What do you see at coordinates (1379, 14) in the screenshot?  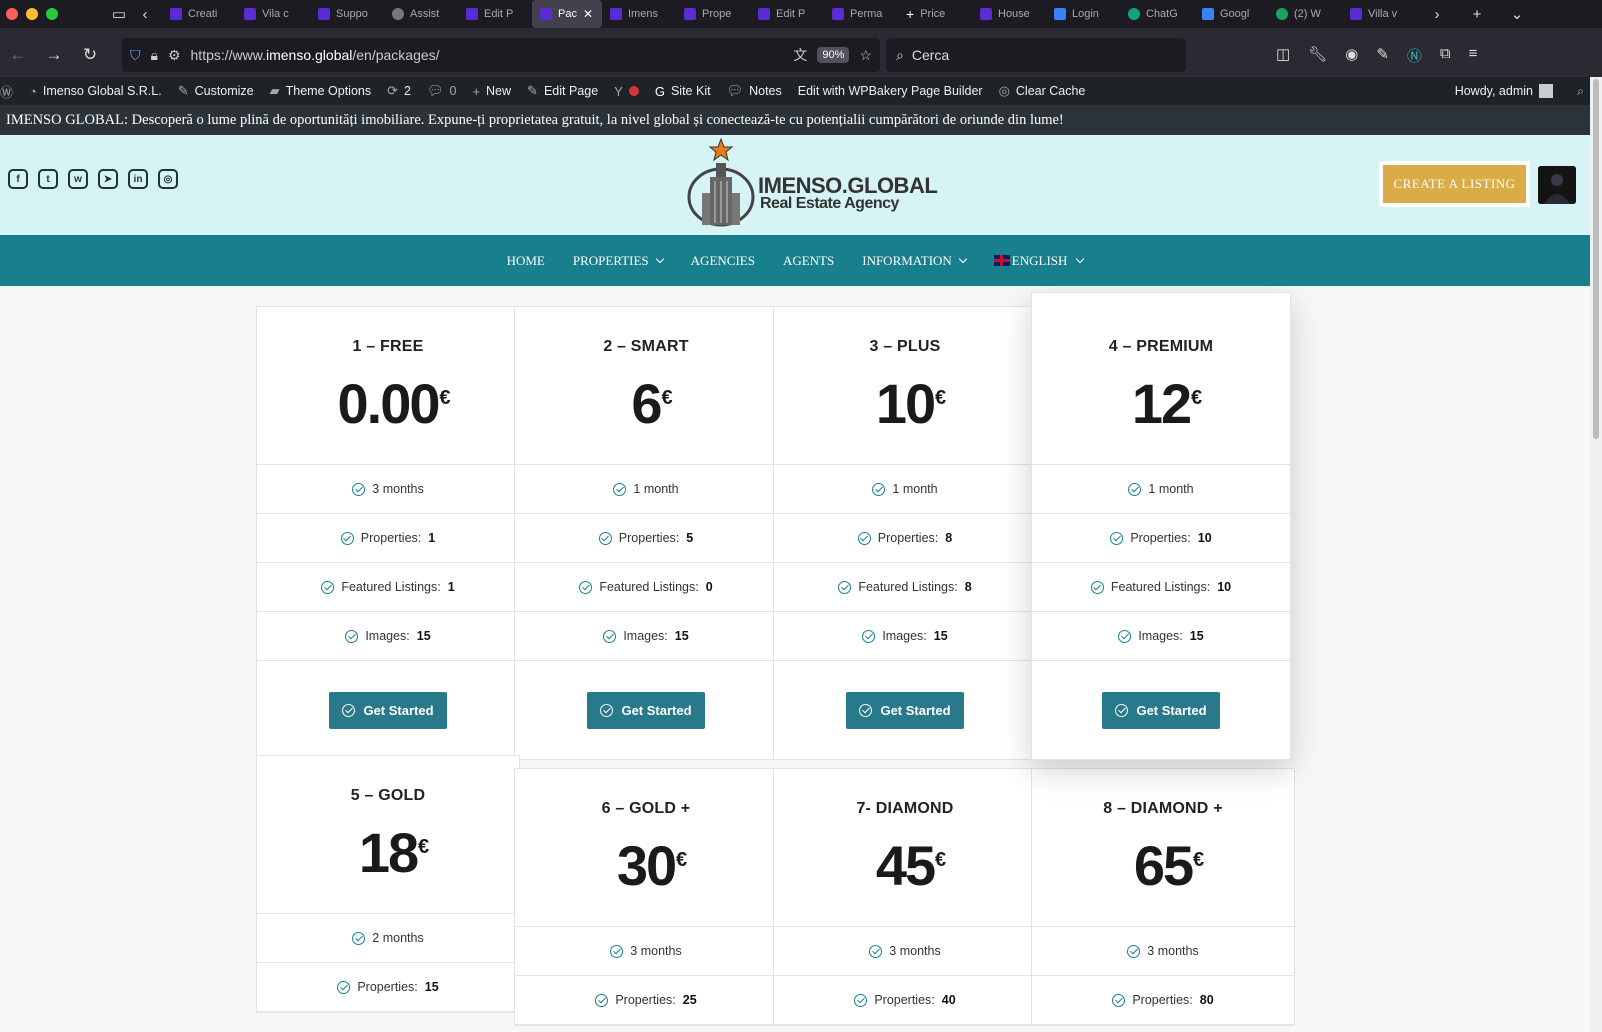 I see `browser-tab: Villa v` at bounding box center [1379, 14].